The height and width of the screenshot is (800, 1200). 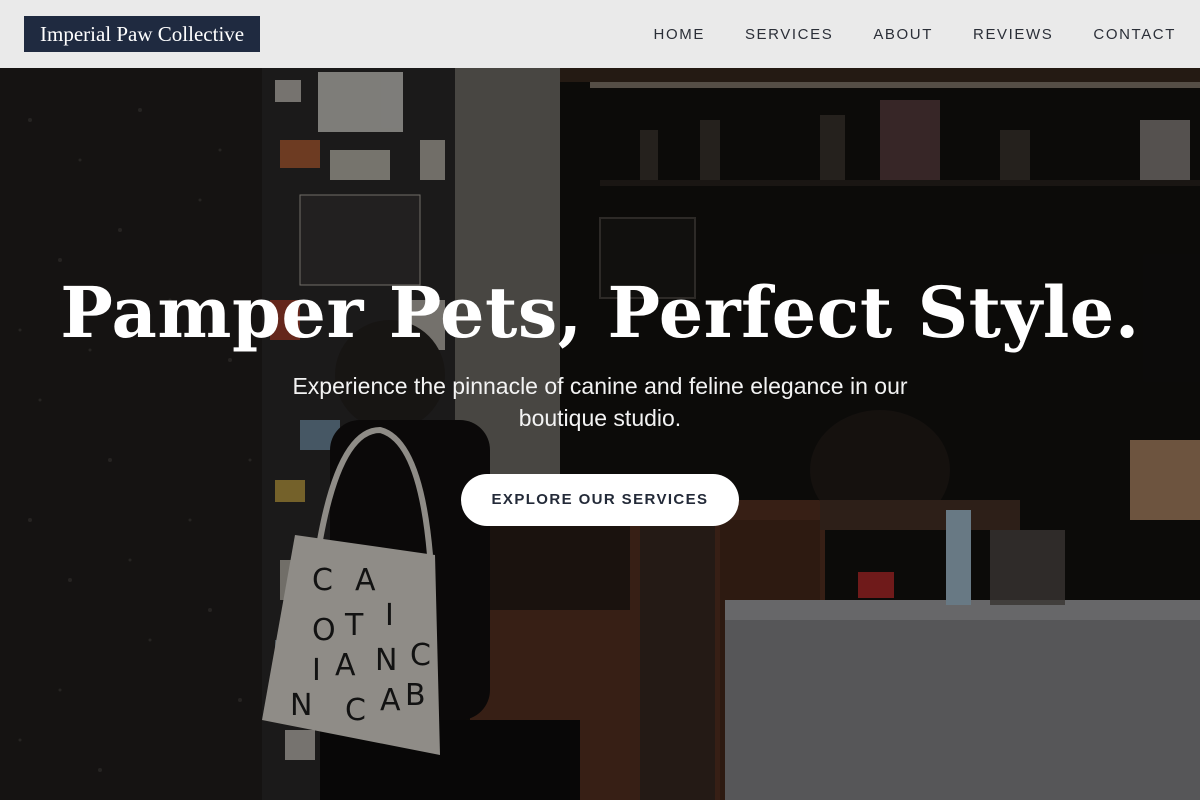 I want to click on nav-link-reviews: REVIEWS, so click(x=1013, y=34).